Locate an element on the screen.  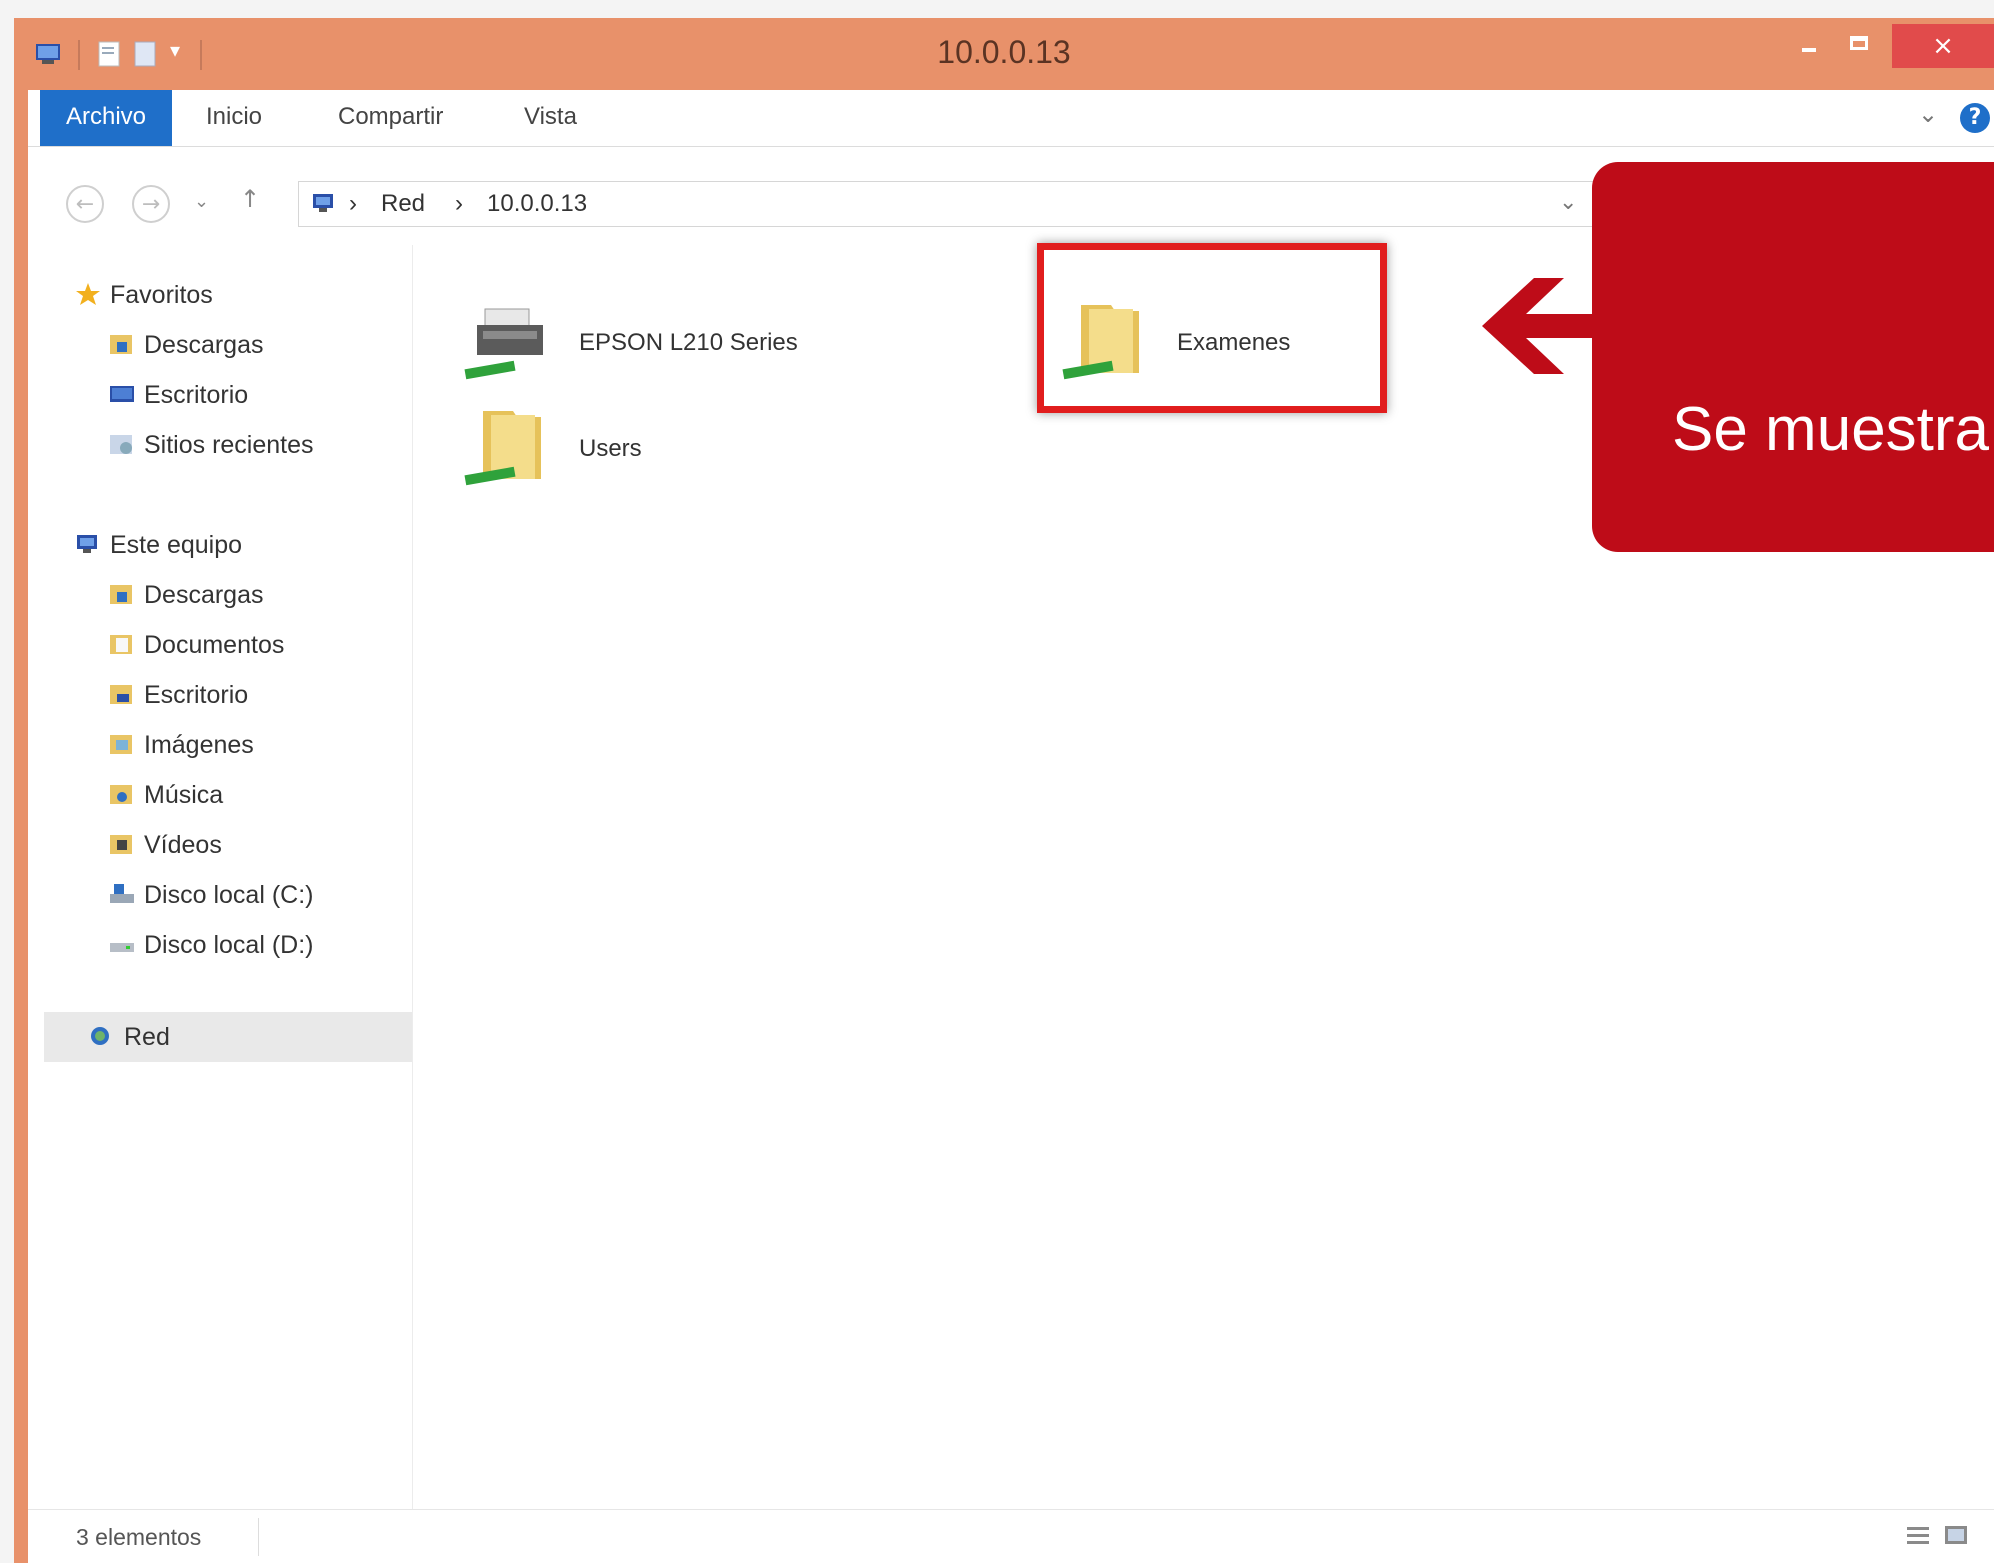
address-bar: › Red › 10.0.0.13 ⌄ is located at coordinates (948, 204).